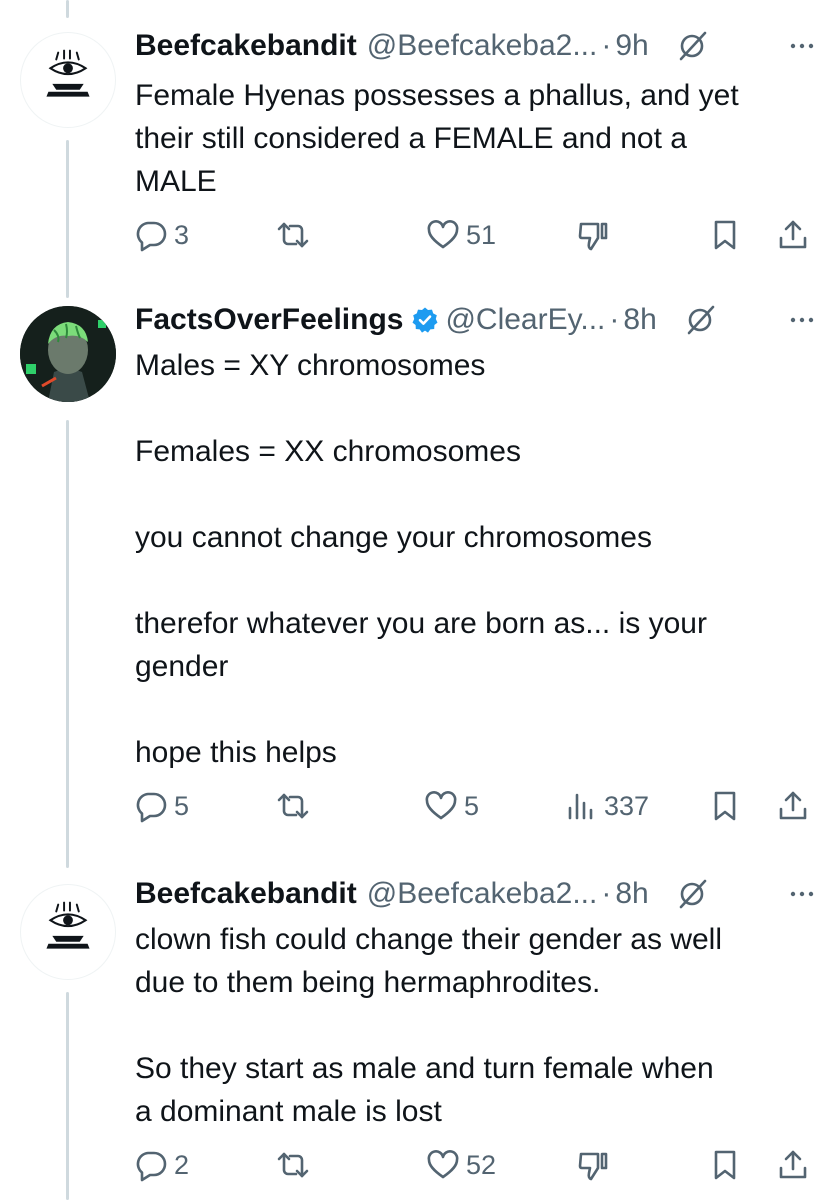 The width and height of the screenshot is (835, 1200). What do you see at coordinates (481, 234) in the screenshot?
I see `like-count: 51` at bounding box center [481, 234].